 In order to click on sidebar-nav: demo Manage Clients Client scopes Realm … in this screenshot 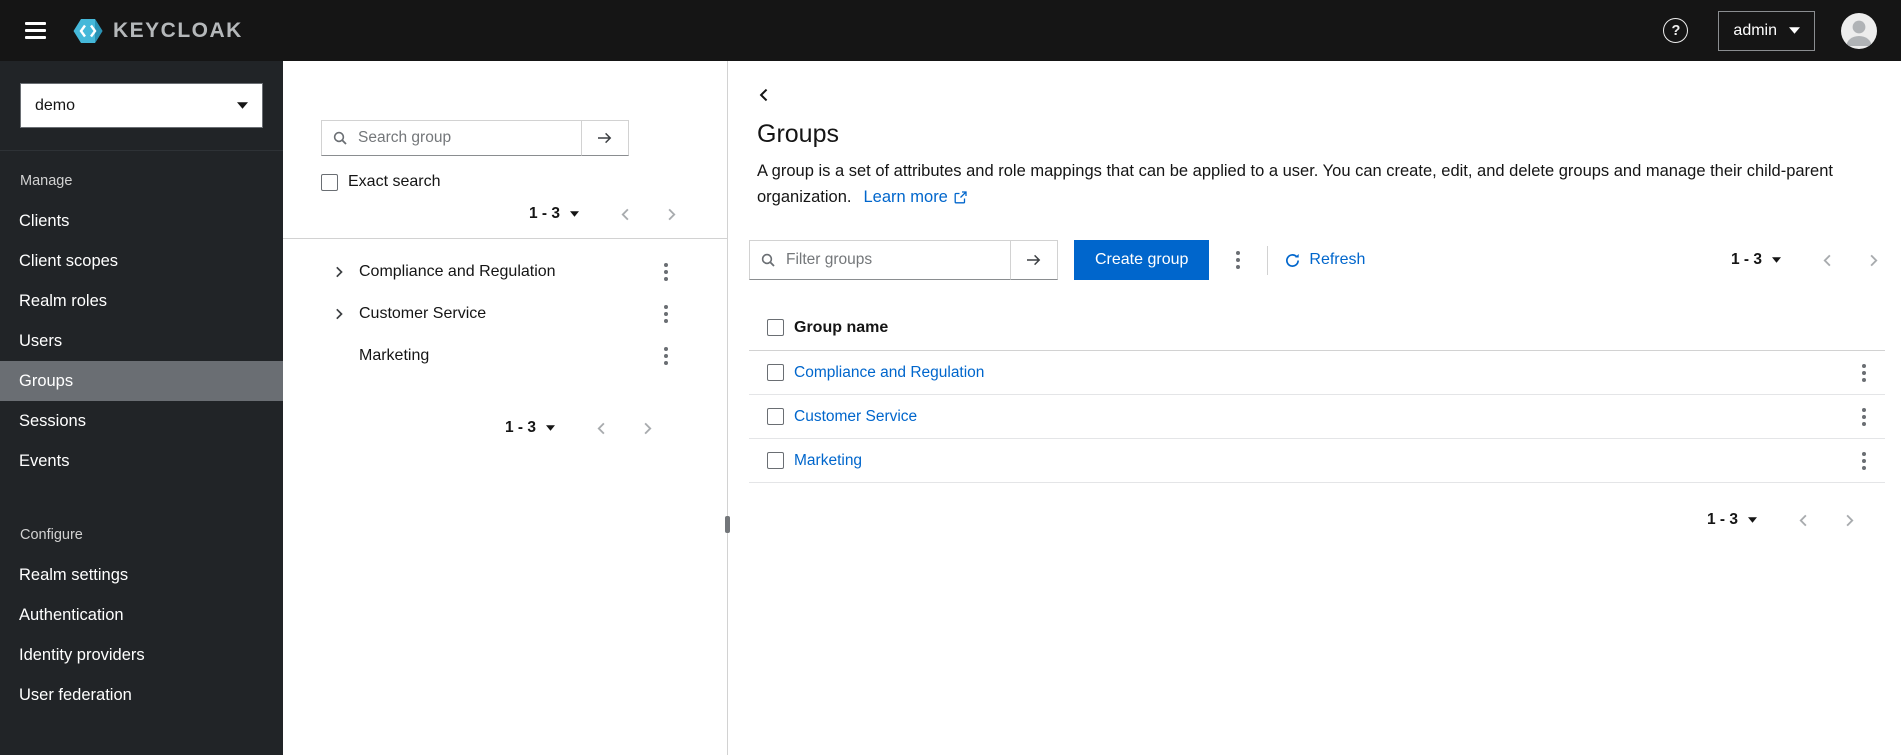, I will do `click(141, 408)`.